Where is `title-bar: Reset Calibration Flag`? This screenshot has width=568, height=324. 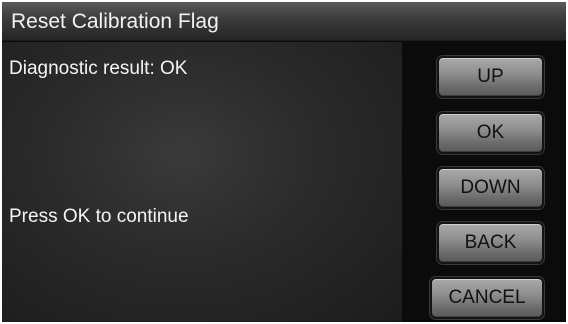 title-bar: Reset Calibration Flag is located at coordinates (284, 21).